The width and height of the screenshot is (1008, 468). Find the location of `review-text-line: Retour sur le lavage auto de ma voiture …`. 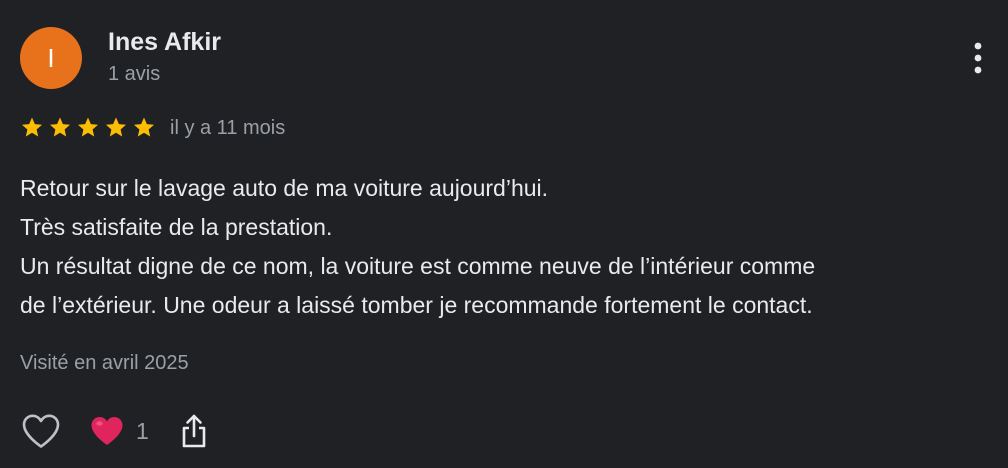

review-text-line: Retour sur le lavage auto de ma voiture … is located at coordinates (284, 188).